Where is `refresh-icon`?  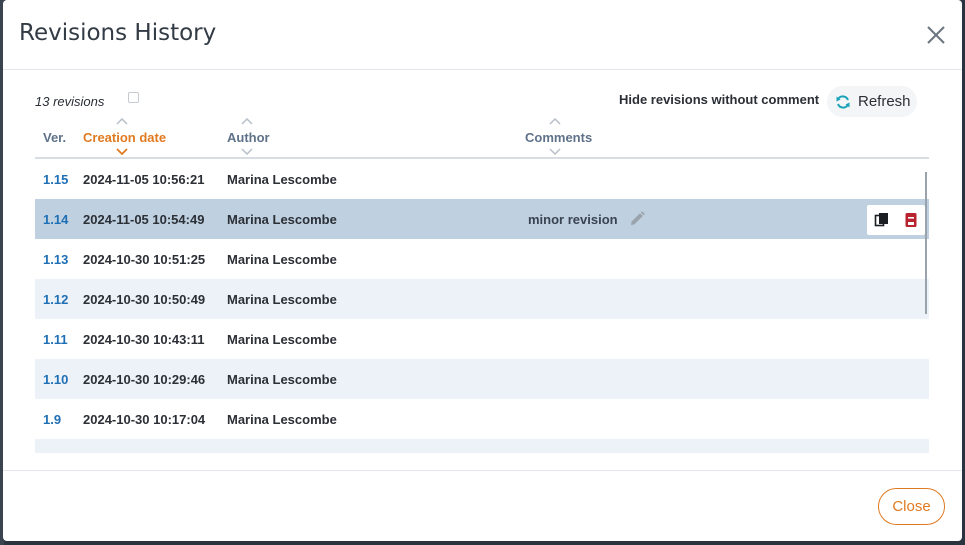
refresh-icon is located at coordinates (843, 101).